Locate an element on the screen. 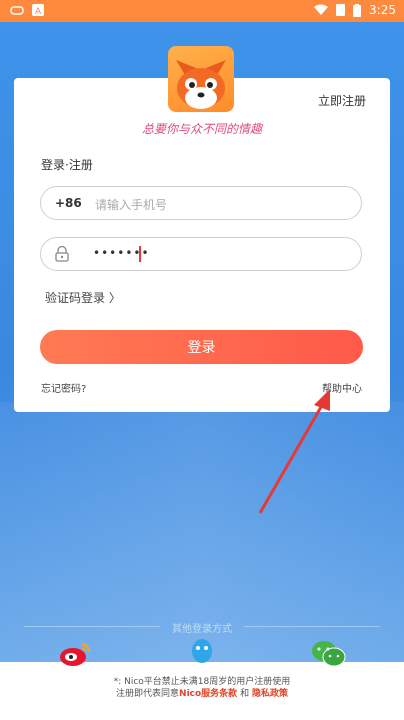 This screenshot has height=720, width=404. age-restriction-text: *: Nico平台禁止未满18周岁的用户注册使用 is located at coordinates (202, 682).